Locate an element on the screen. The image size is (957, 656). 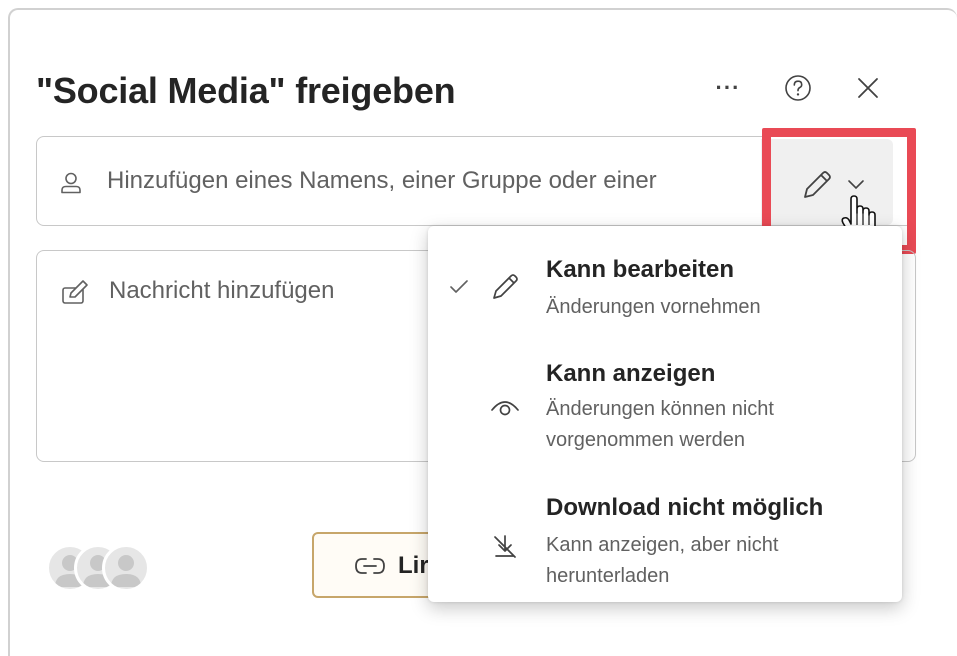
avatar is located at coordinates (126, 568).